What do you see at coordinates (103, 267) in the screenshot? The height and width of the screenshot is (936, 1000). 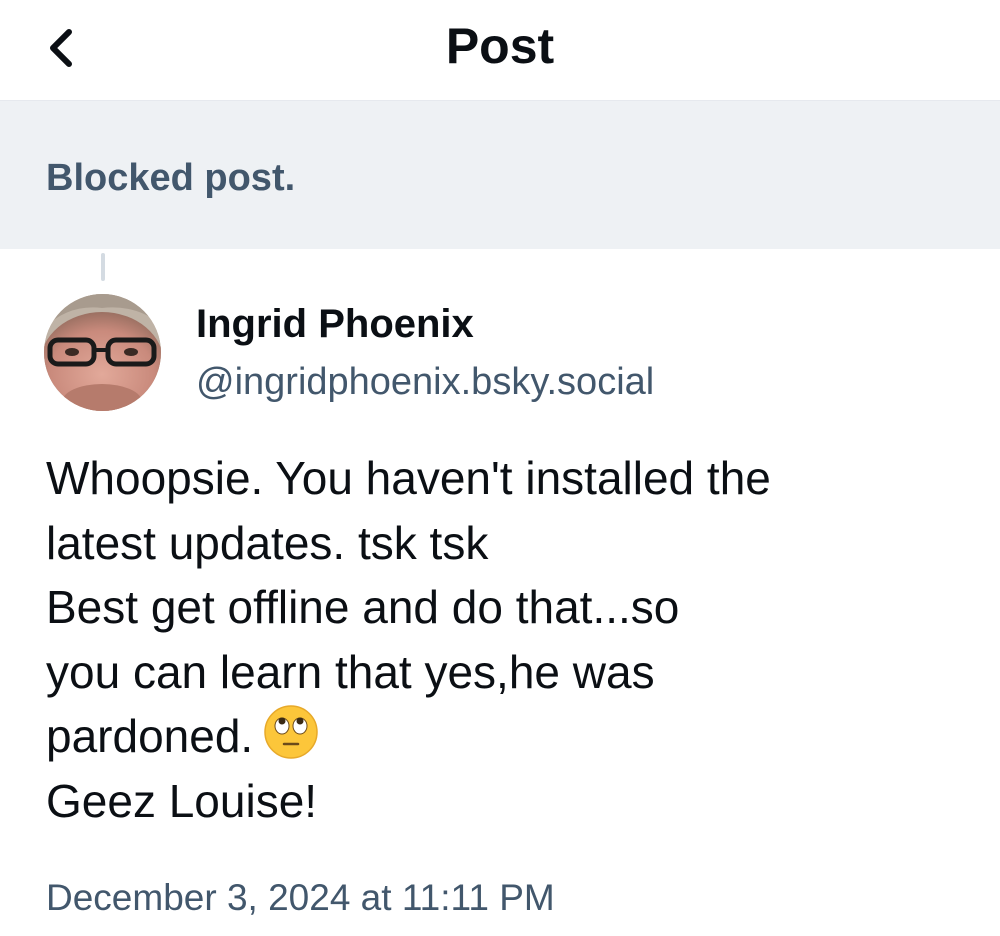 I see `thread-connector-line` at bounding box center [103, 267].